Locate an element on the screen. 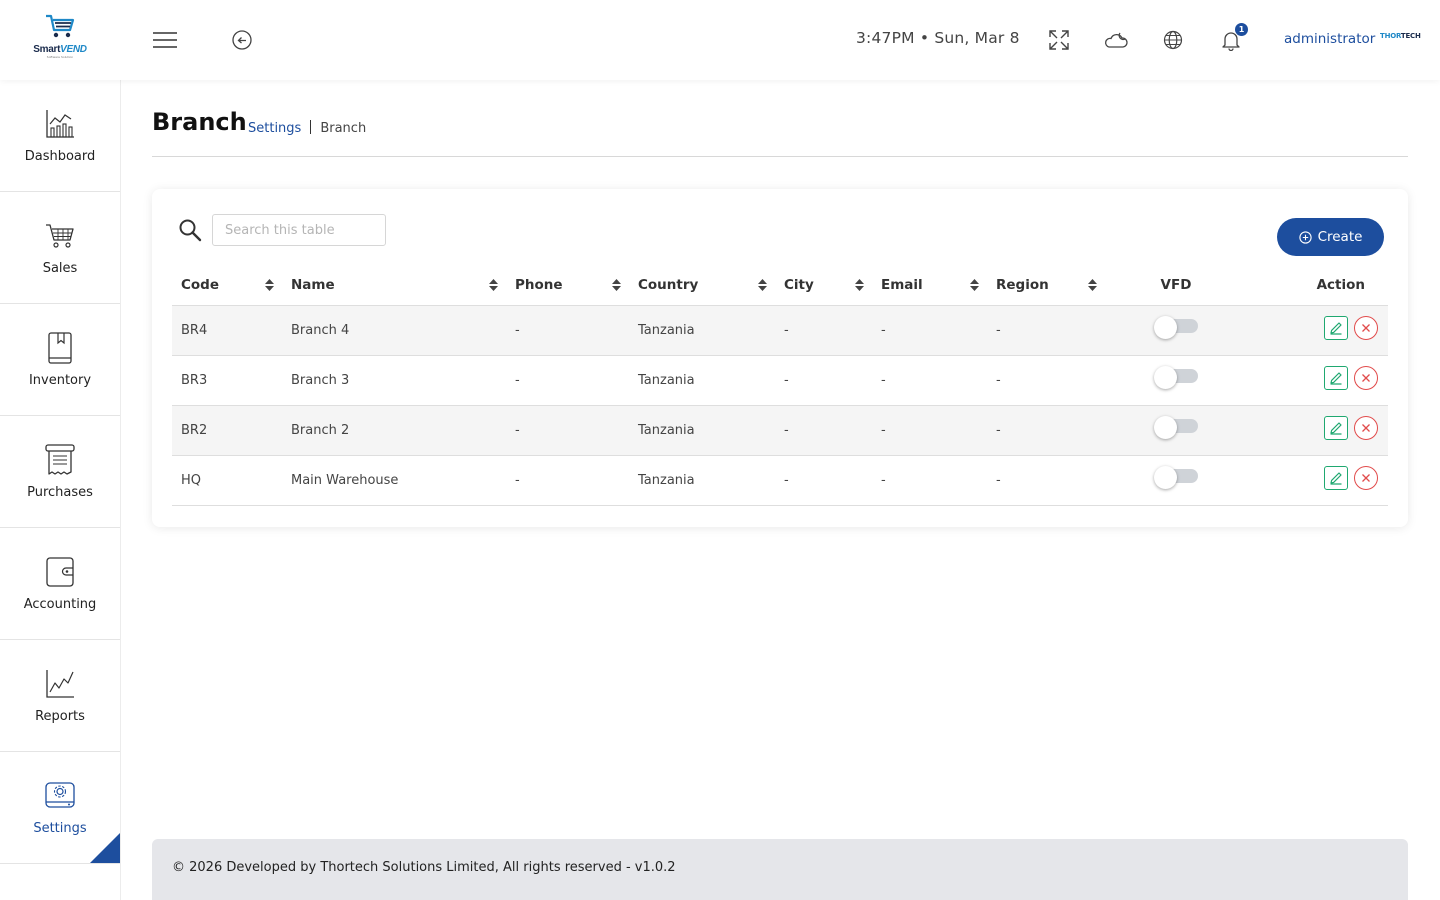  sidebar-item-settings: Settings is located at coordinates (60, 808).